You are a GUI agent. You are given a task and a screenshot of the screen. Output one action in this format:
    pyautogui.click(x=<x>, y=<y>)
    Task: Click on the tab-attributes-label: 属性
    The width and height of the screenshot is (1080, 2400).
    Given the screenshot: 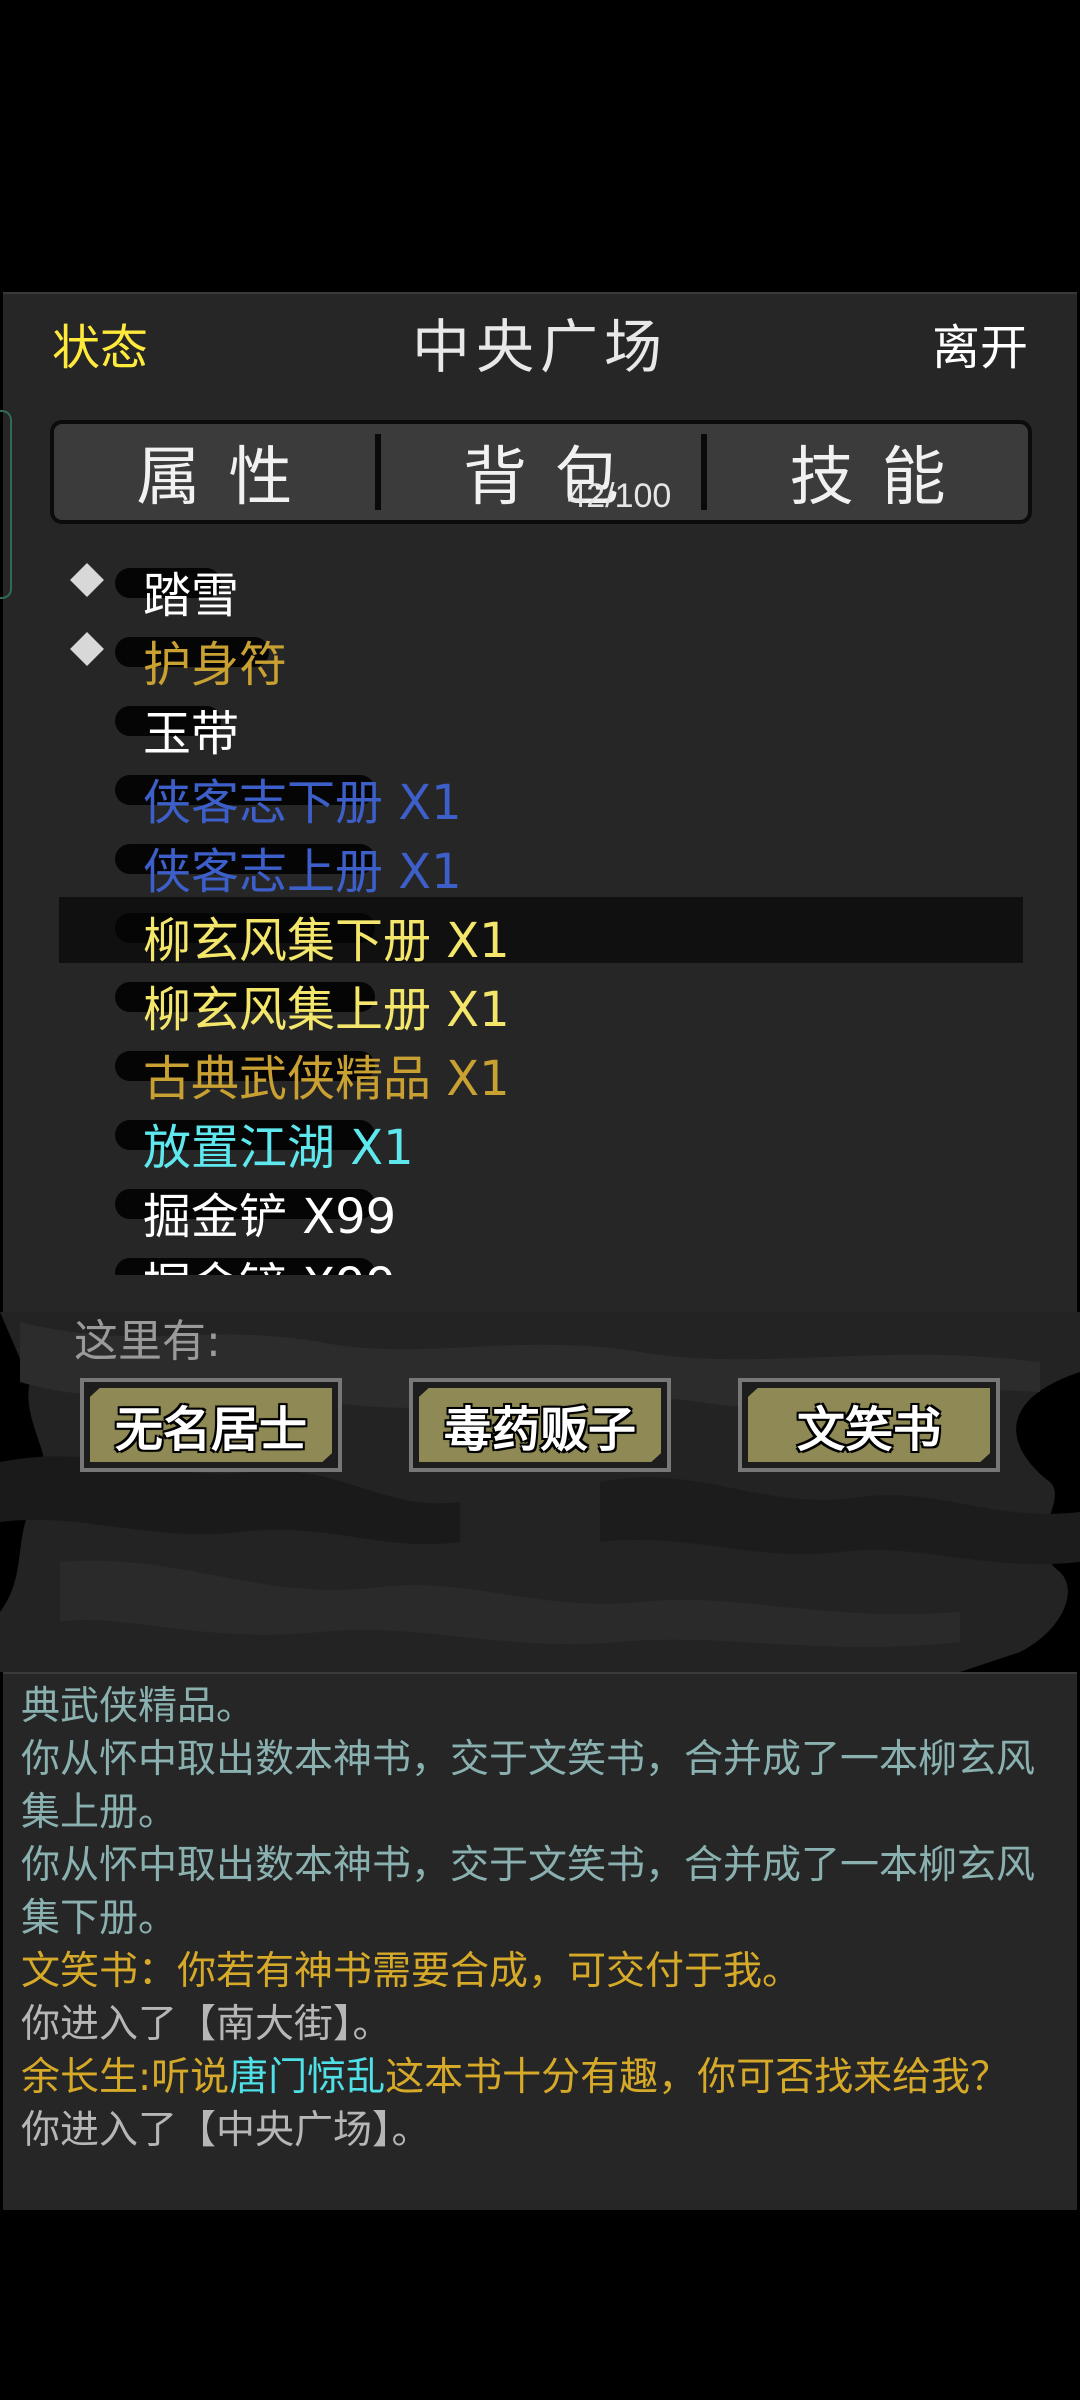 What is the action you would take?
    pyautogui.click(x=228, y=478)
    